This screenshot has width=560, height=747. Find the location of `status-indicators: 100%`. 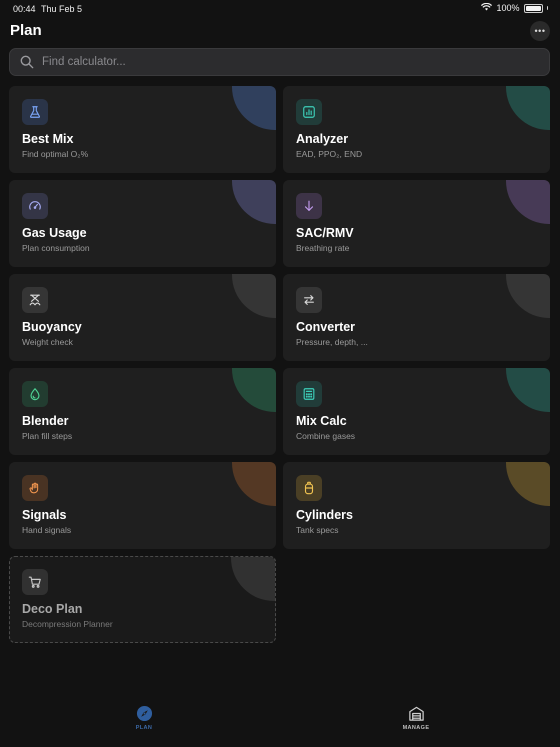

status-indicators: 100% is located at coordinates (514, 7).